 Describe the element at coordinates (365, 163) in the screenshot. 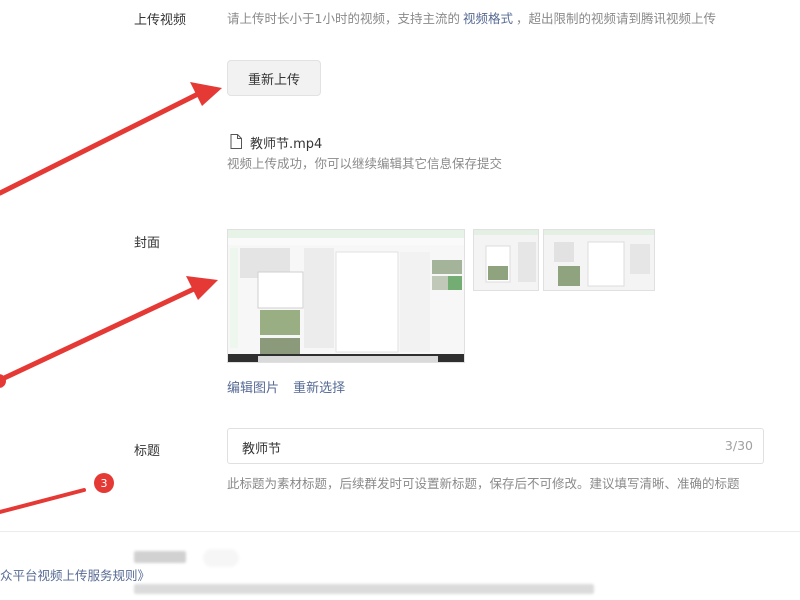

I see `upload-success-text: 视频上传成功，你可以继续编辑其它信息保存提交` at that location.